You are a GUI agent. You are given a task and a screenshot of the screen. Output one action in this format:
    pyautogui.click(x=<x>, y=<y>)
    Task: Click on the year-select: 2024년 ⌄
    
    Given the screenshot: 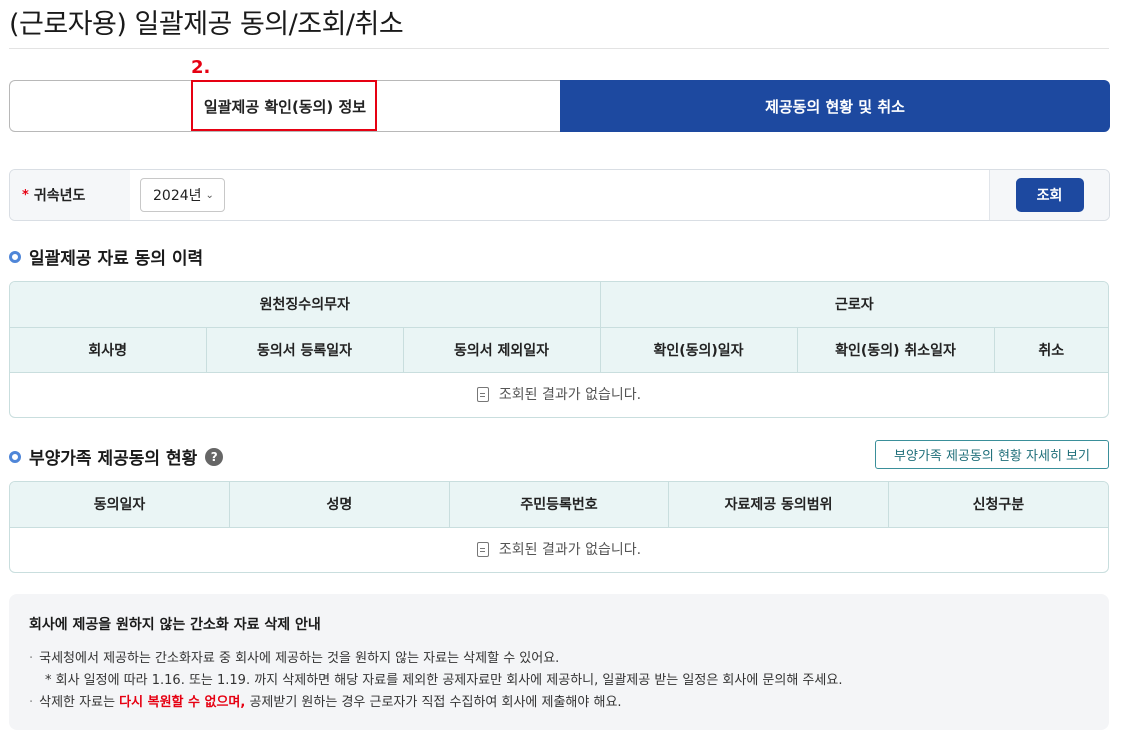 What is the action you would take?
    pyautogui.click(x=182, y=195)
    